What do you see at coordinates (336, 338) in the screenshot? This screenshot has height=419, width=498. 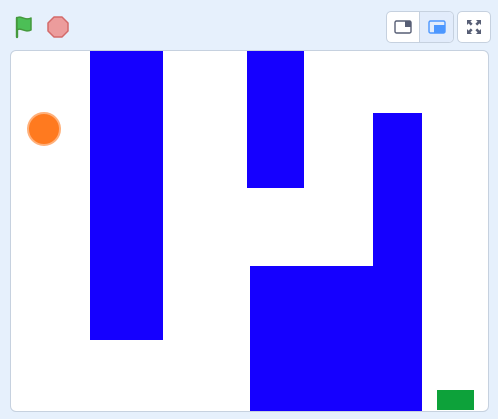 I see `maze-wall-bottom-block` at bounding box center [336, 338].